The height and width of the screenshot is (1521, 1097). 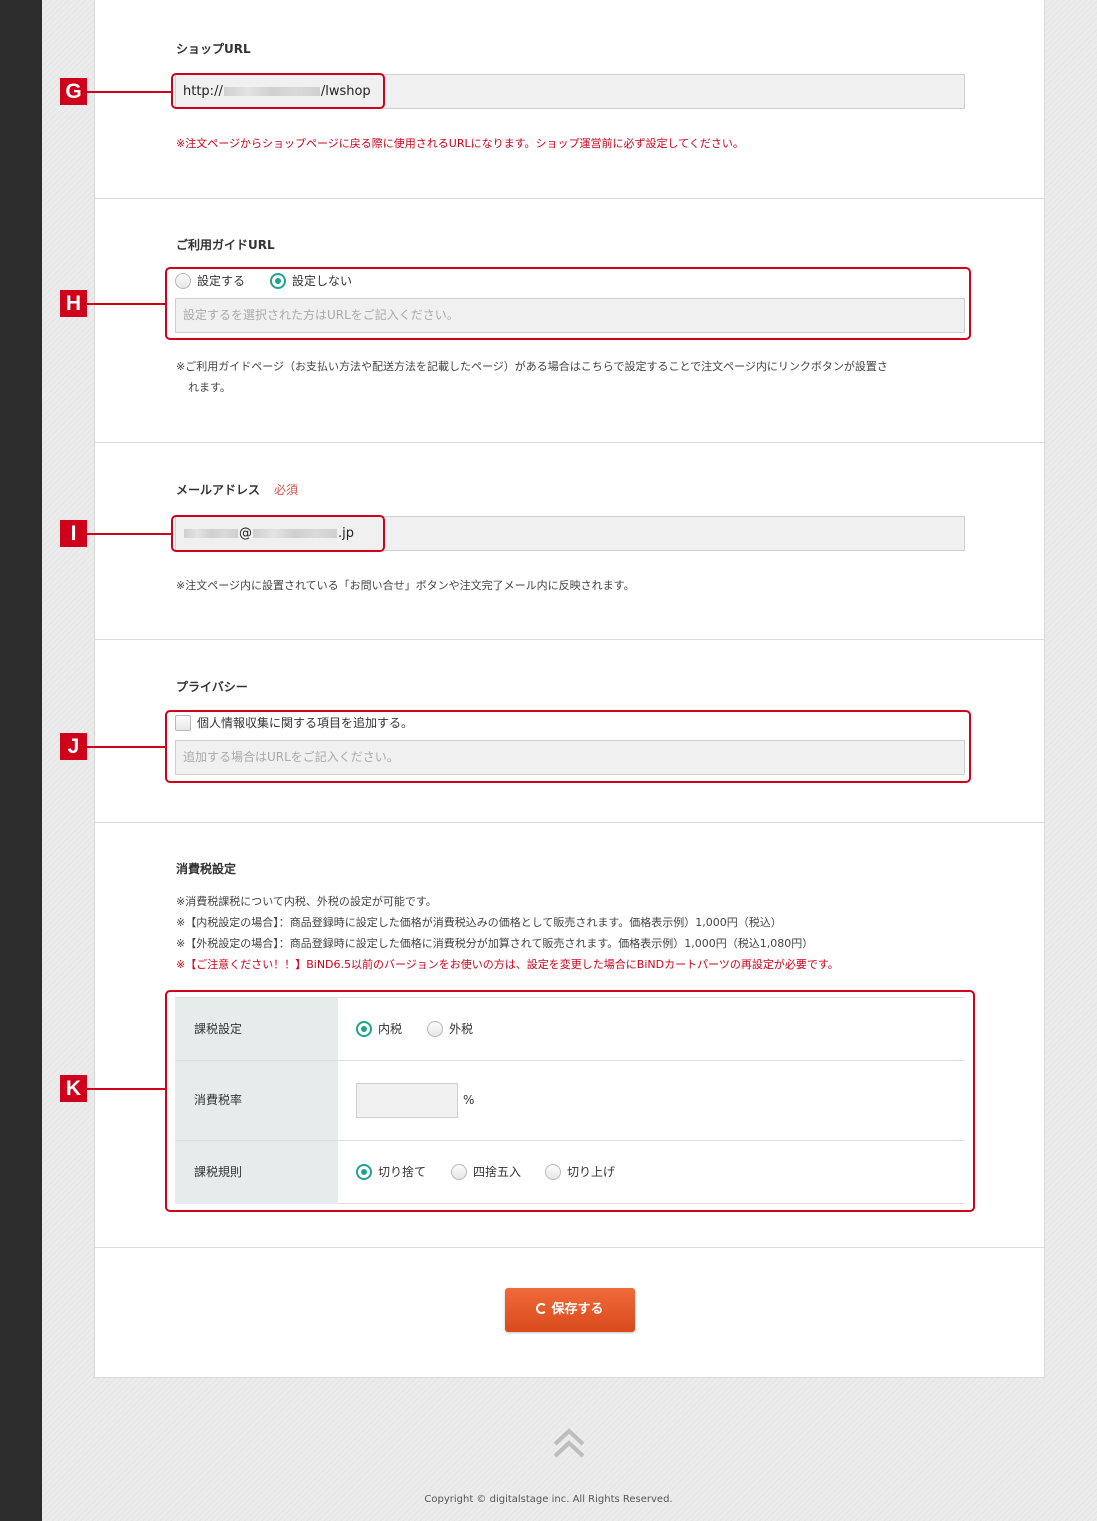 I want to click on highlight-box-k, so click(x=570, y=1101).